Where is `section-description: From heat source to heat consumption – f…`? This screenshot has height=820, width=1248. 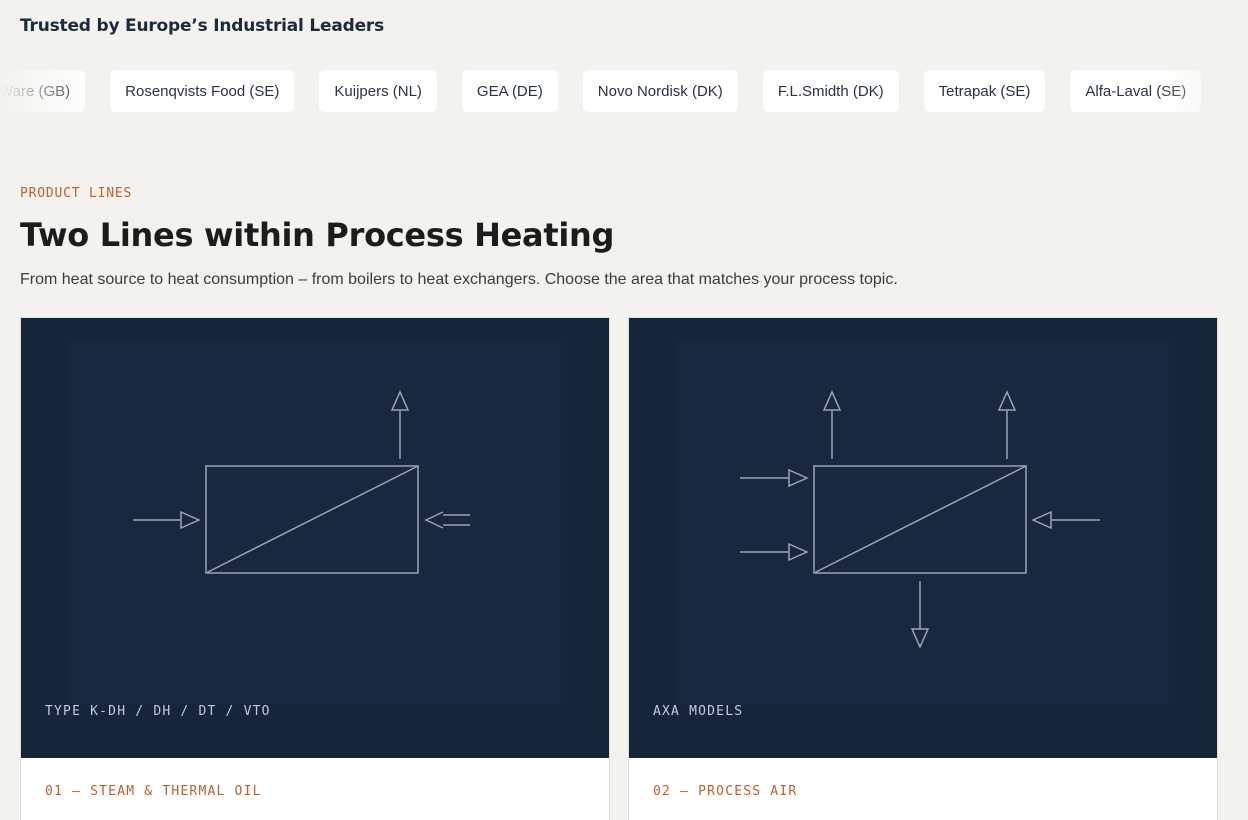
section-description: From heat source to heat consumption – f… is located at coordinates (459, 279).